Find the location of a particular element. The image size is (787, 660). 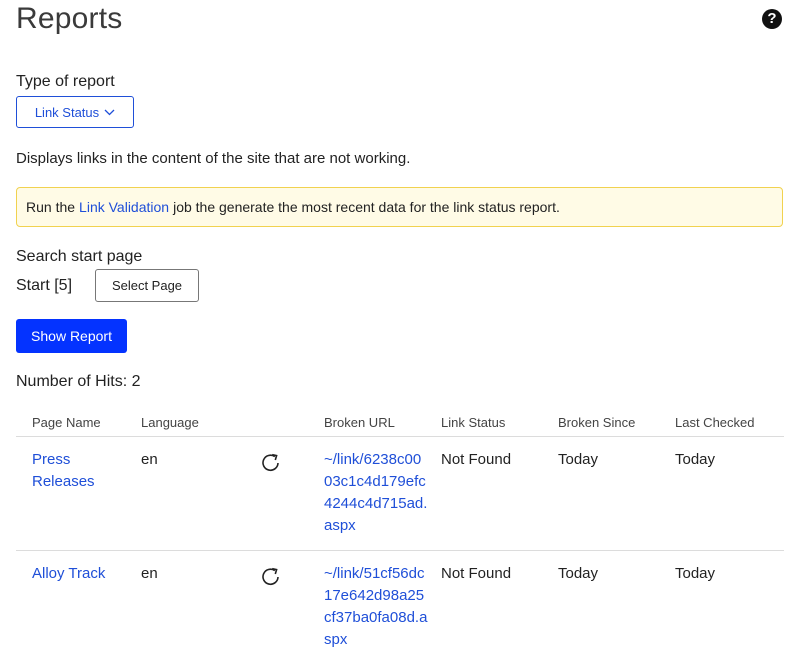

alert-prefix: Run the is located at coordinates (51, 207).